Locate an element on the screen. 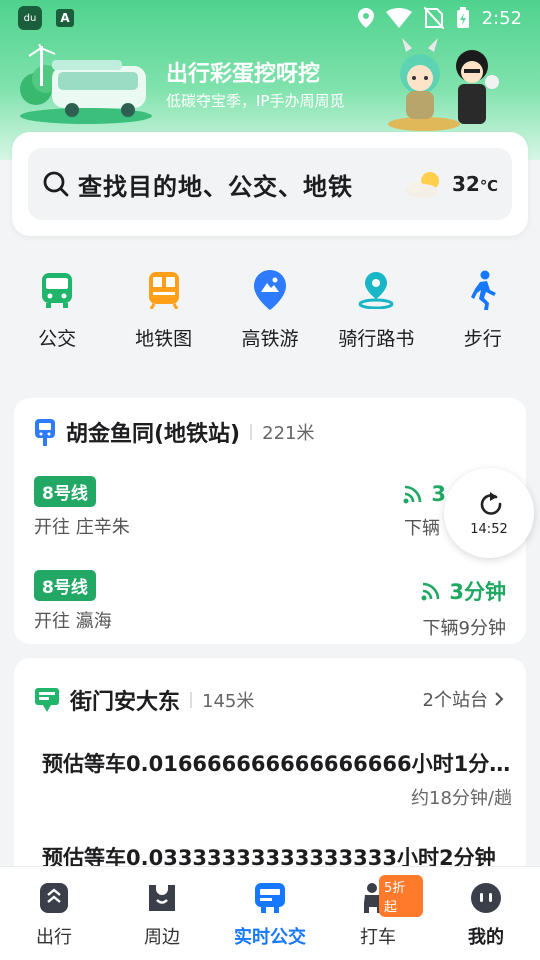  profile-icon is located at coordinates (486, 898).